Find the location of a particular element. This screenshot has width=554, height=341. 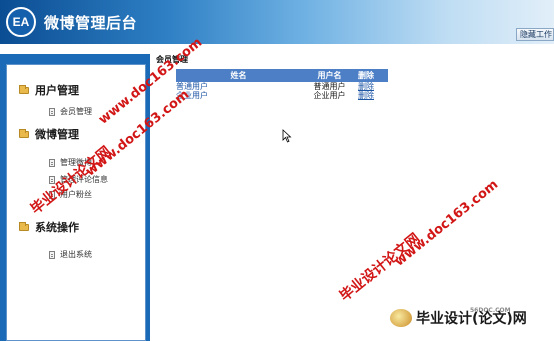

menu-group-user-management: 用户管理 is located at coordinates (49, 90).